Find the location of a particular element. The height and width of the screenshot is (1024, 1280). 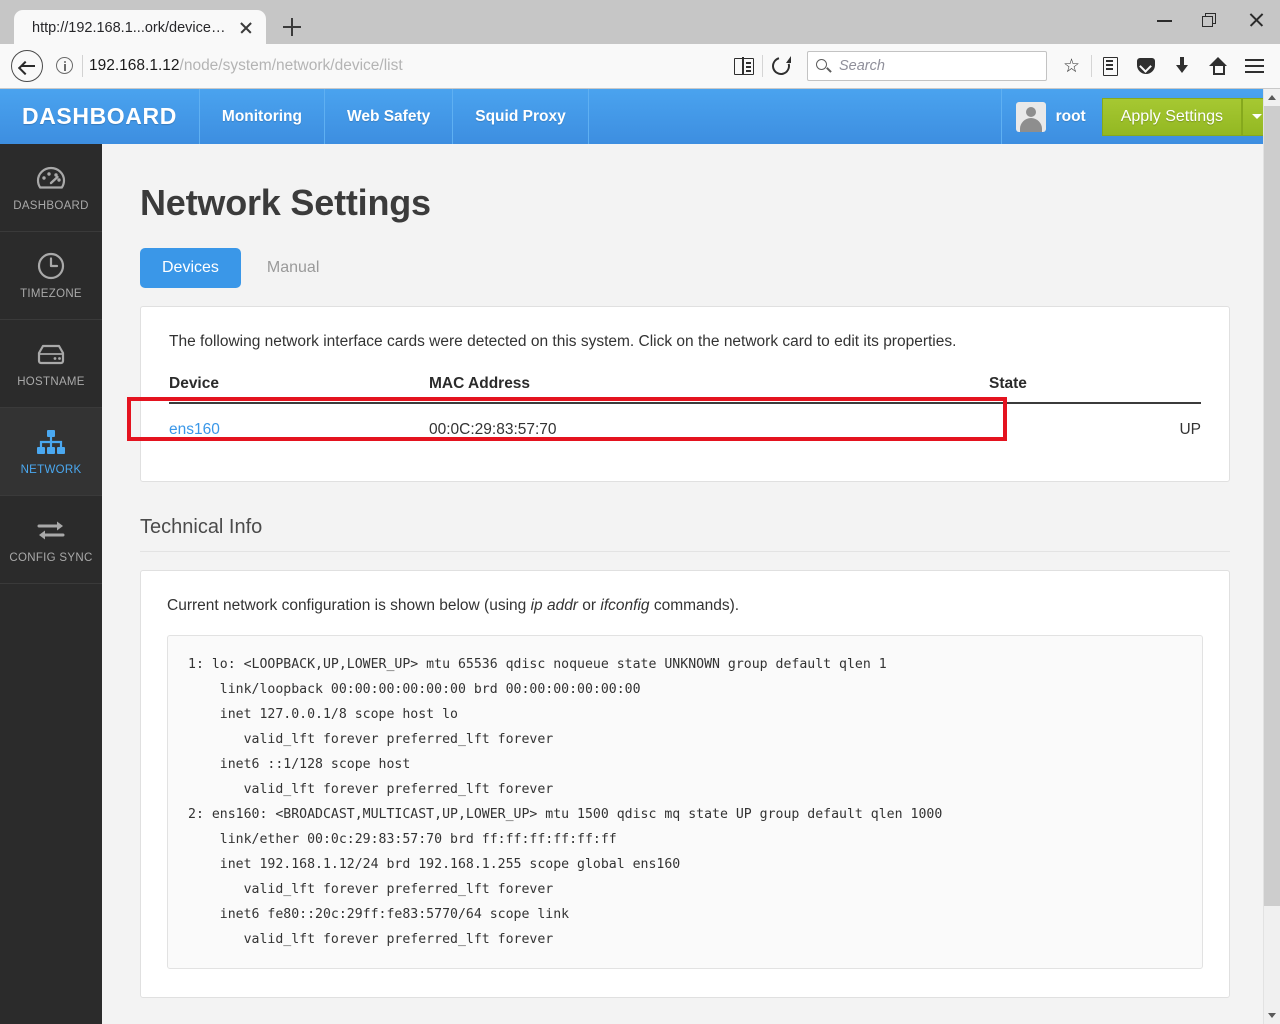

browser-tab: http://192.168.1...ork/device/list is located at coordinates (140, 27).